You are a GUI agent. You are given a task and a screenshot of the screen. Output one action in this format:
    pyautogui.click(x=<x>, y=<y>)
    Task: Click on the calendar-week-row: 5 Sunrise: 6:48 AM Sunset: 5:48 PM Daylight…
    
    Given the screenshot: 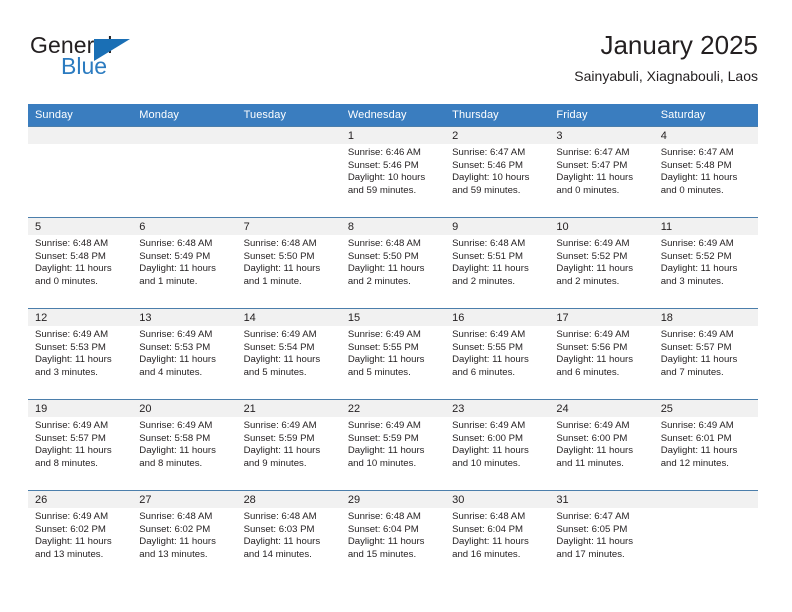 What is the action you would take?
    pyautogui.click(x=393, y=263)
    